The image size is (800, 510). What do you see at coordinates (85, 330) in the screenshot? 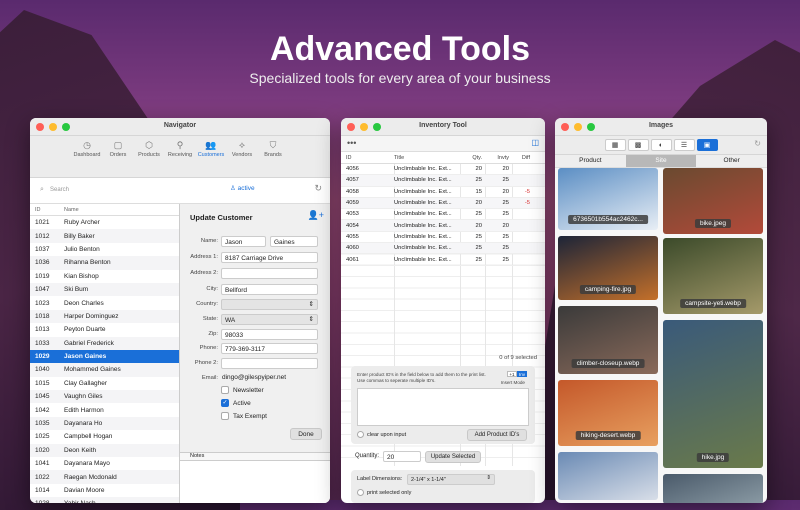
I see `customer-name: Peyton Duarte` at bounding box center [85, 330].